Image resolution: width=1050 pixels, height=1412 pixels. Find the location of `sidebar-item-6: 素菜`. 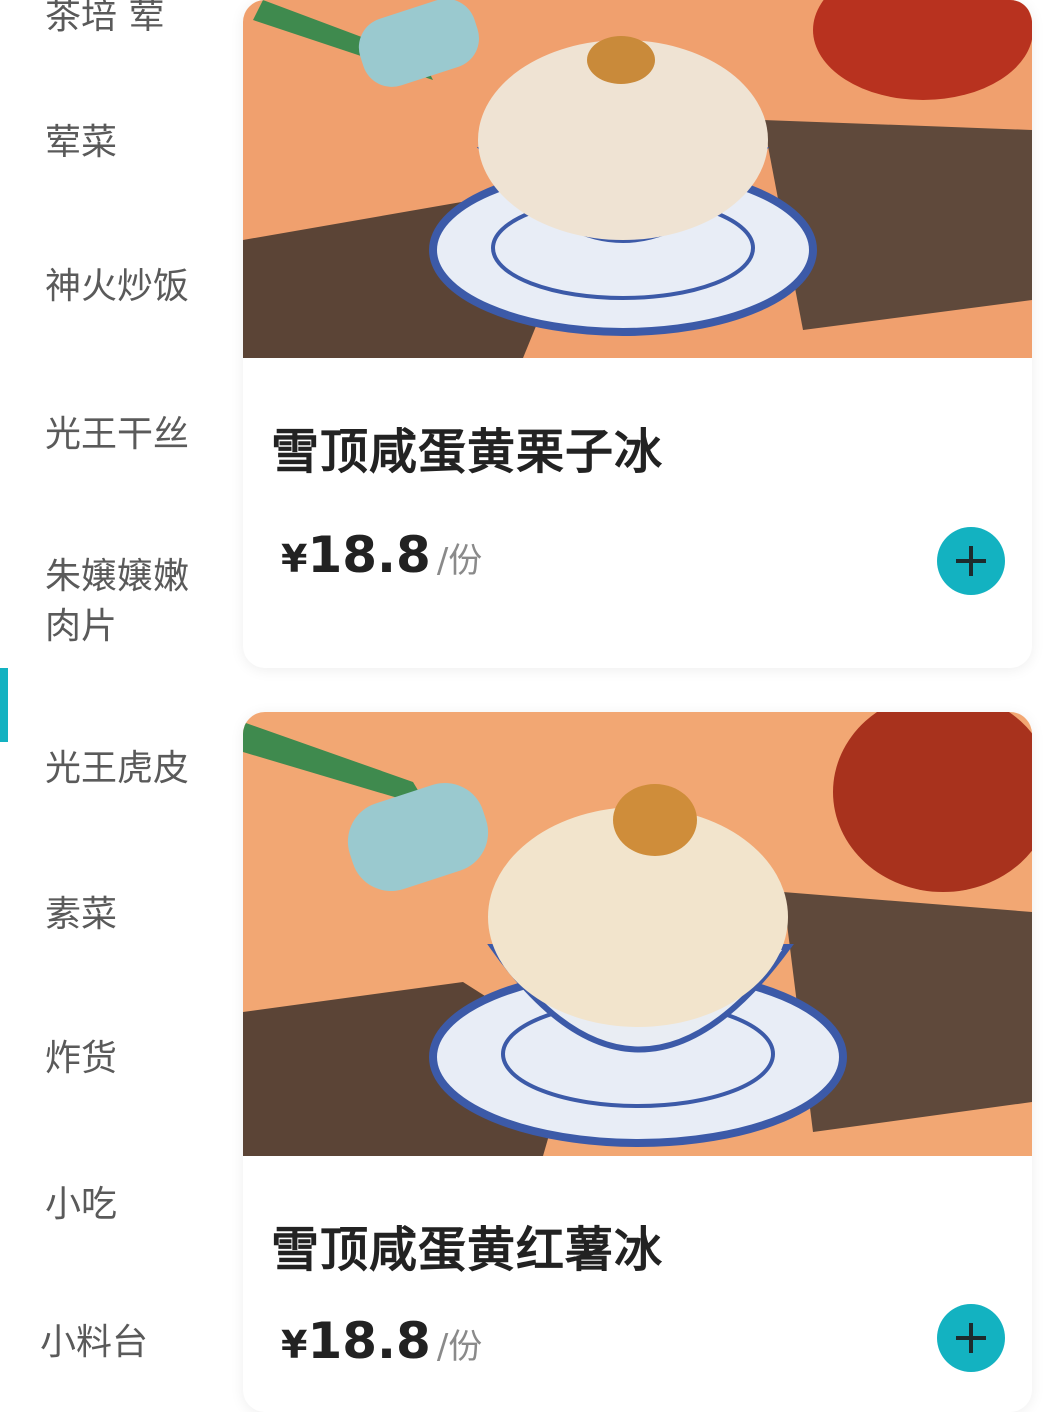

sidebar-item-6: 素菜 is located at coordinates (130, 915).